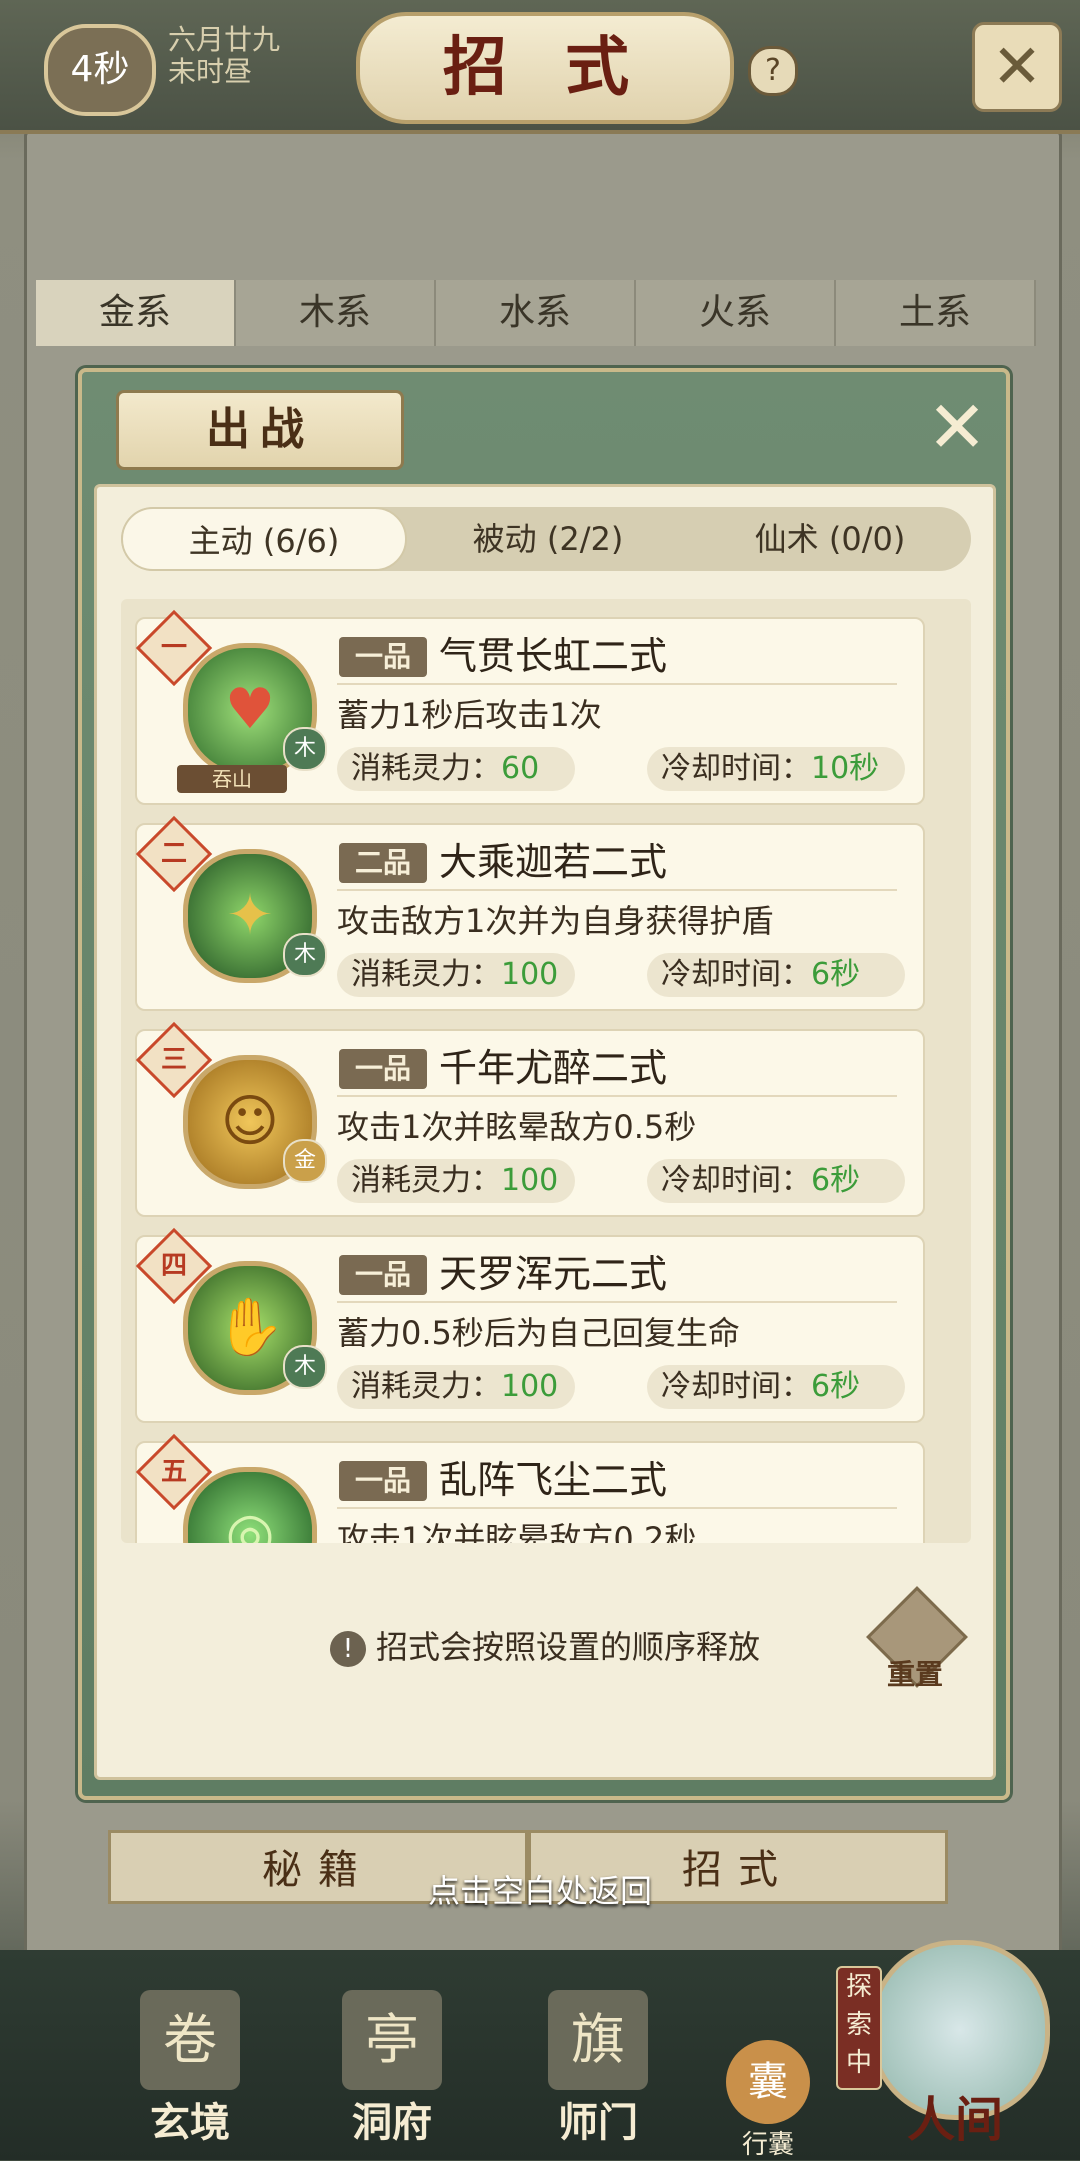 This screenshot has height=2161, width=1080. What do you see at coordinates (555, 921) in the screenshot?
I see `skill-description: 攻击敌方1次并为自身获得护盾` at bounding box center [555, 921].